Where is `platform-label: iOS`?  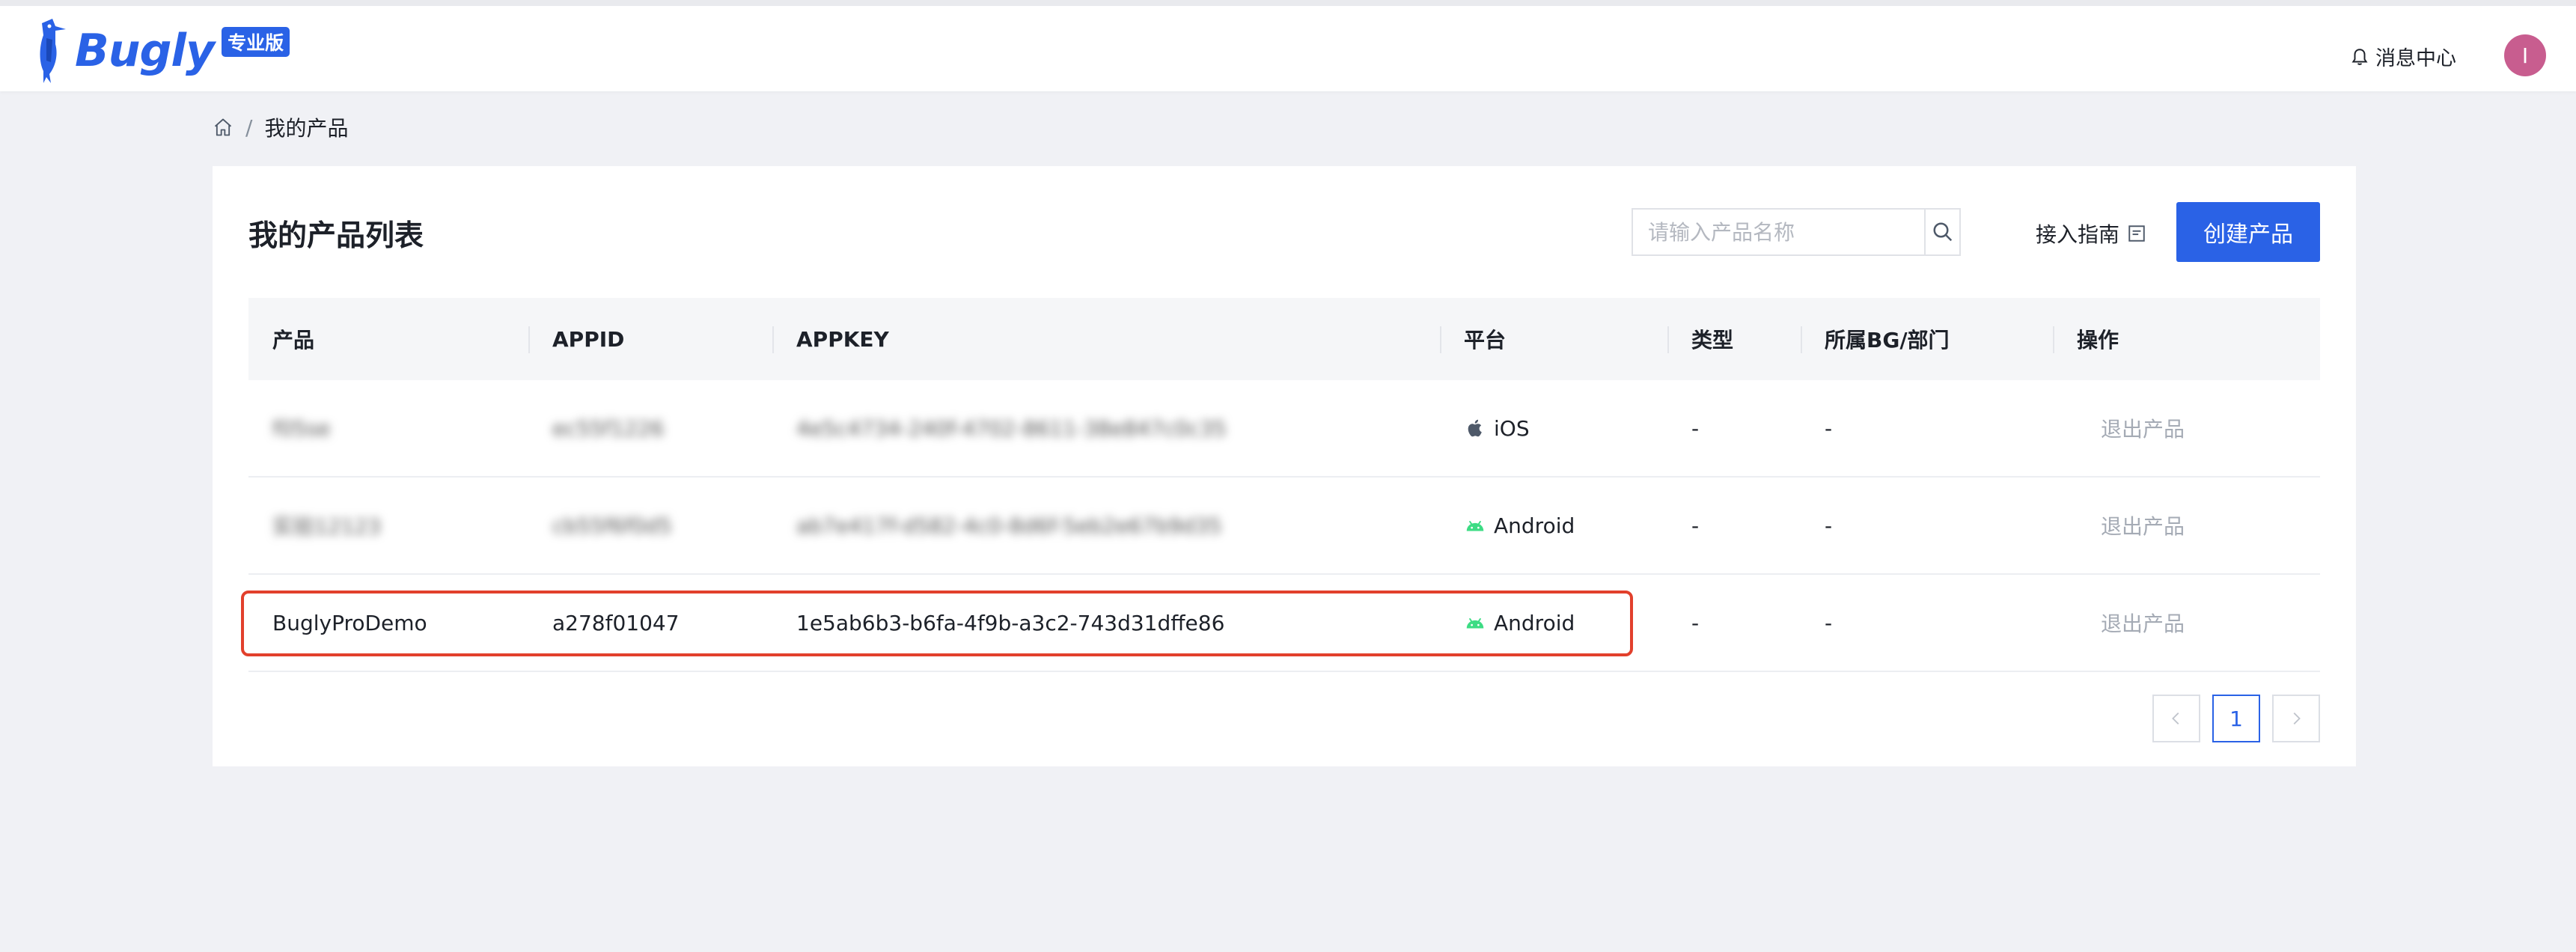 platform-label: iOS is located at coordinates (1512, 428).